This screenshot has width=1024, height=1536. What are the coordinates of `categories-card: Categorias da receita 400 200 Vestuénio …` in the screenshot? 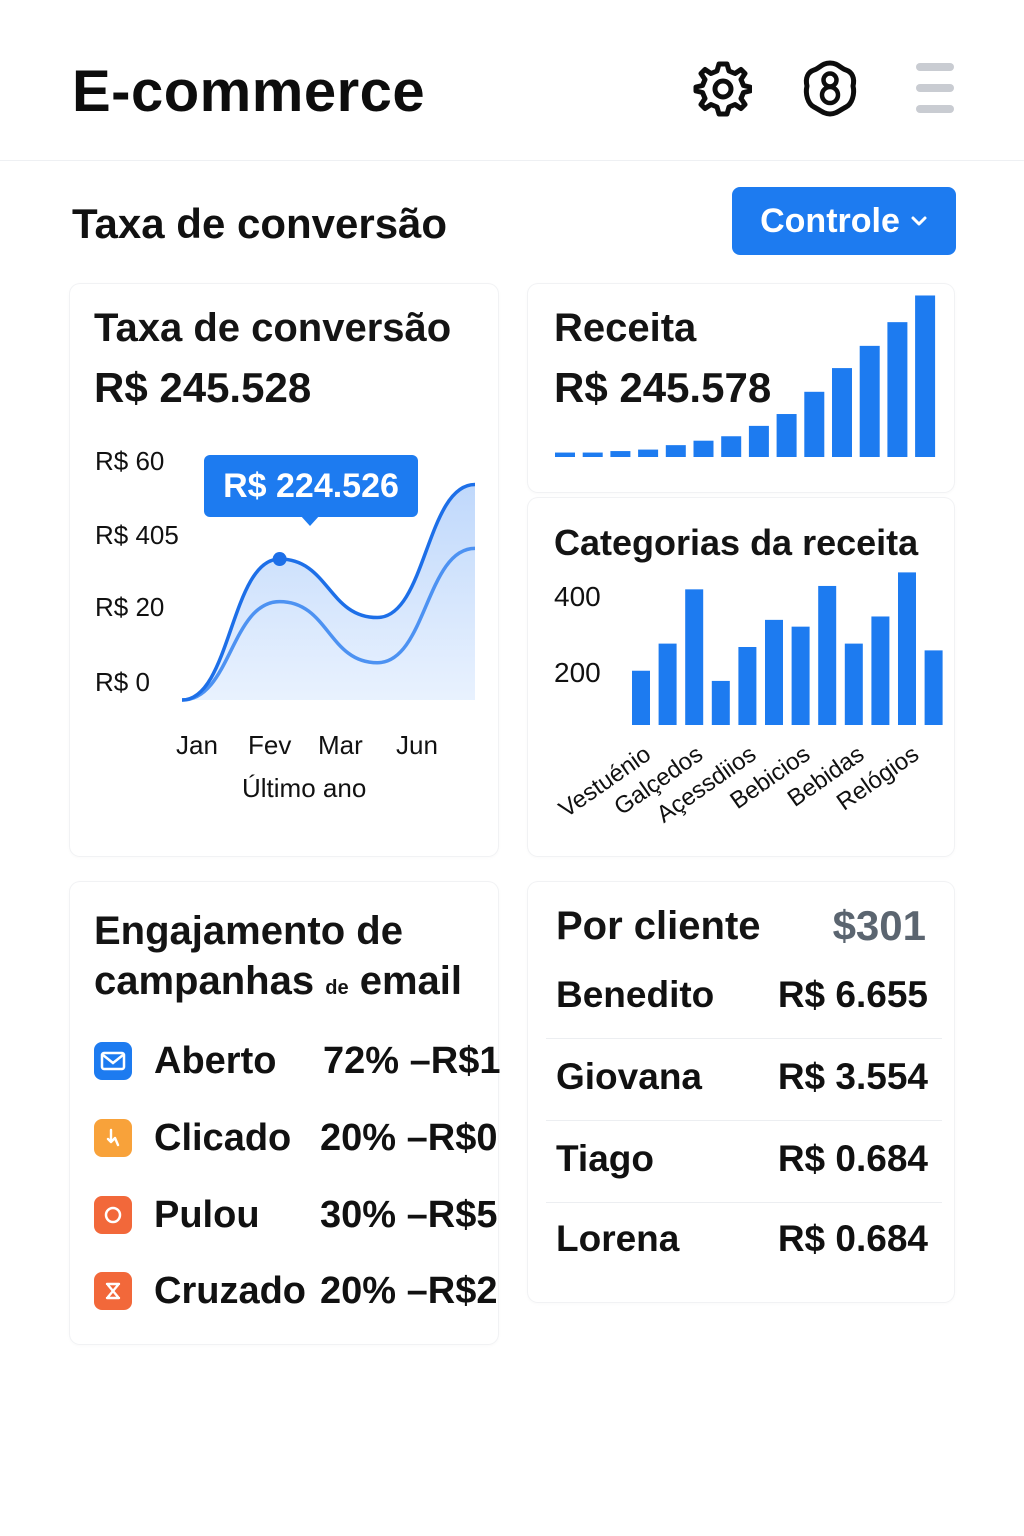 It's located at (741, 677).